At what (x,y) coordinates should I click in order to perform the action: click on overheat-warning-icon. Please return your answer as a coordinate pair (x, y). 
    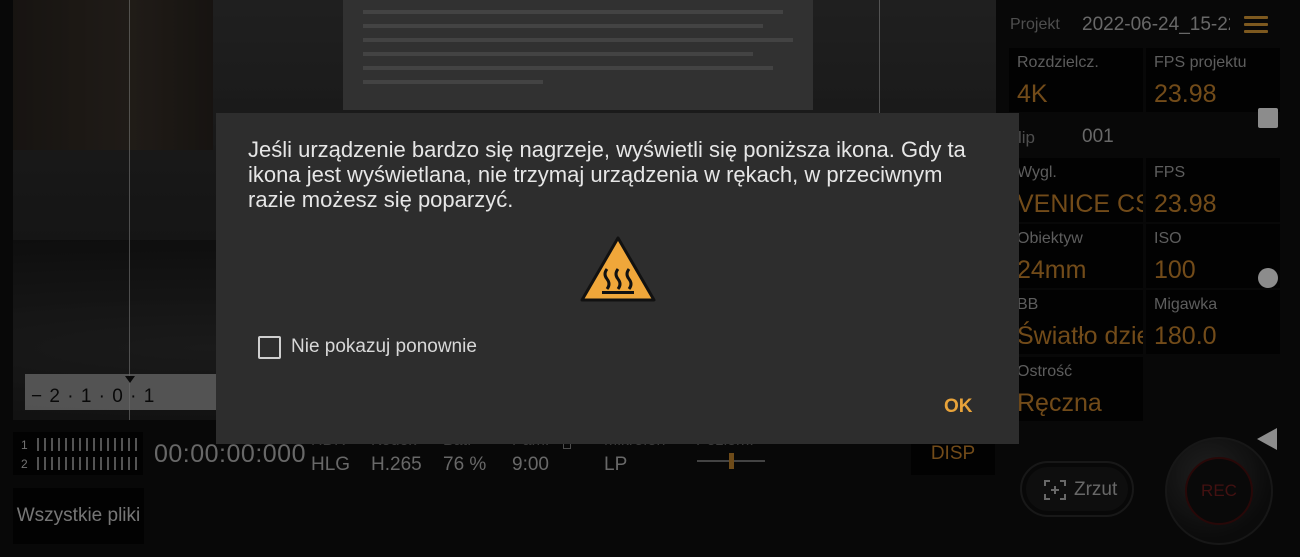
    Looking at the image, I should click on (618, 269).